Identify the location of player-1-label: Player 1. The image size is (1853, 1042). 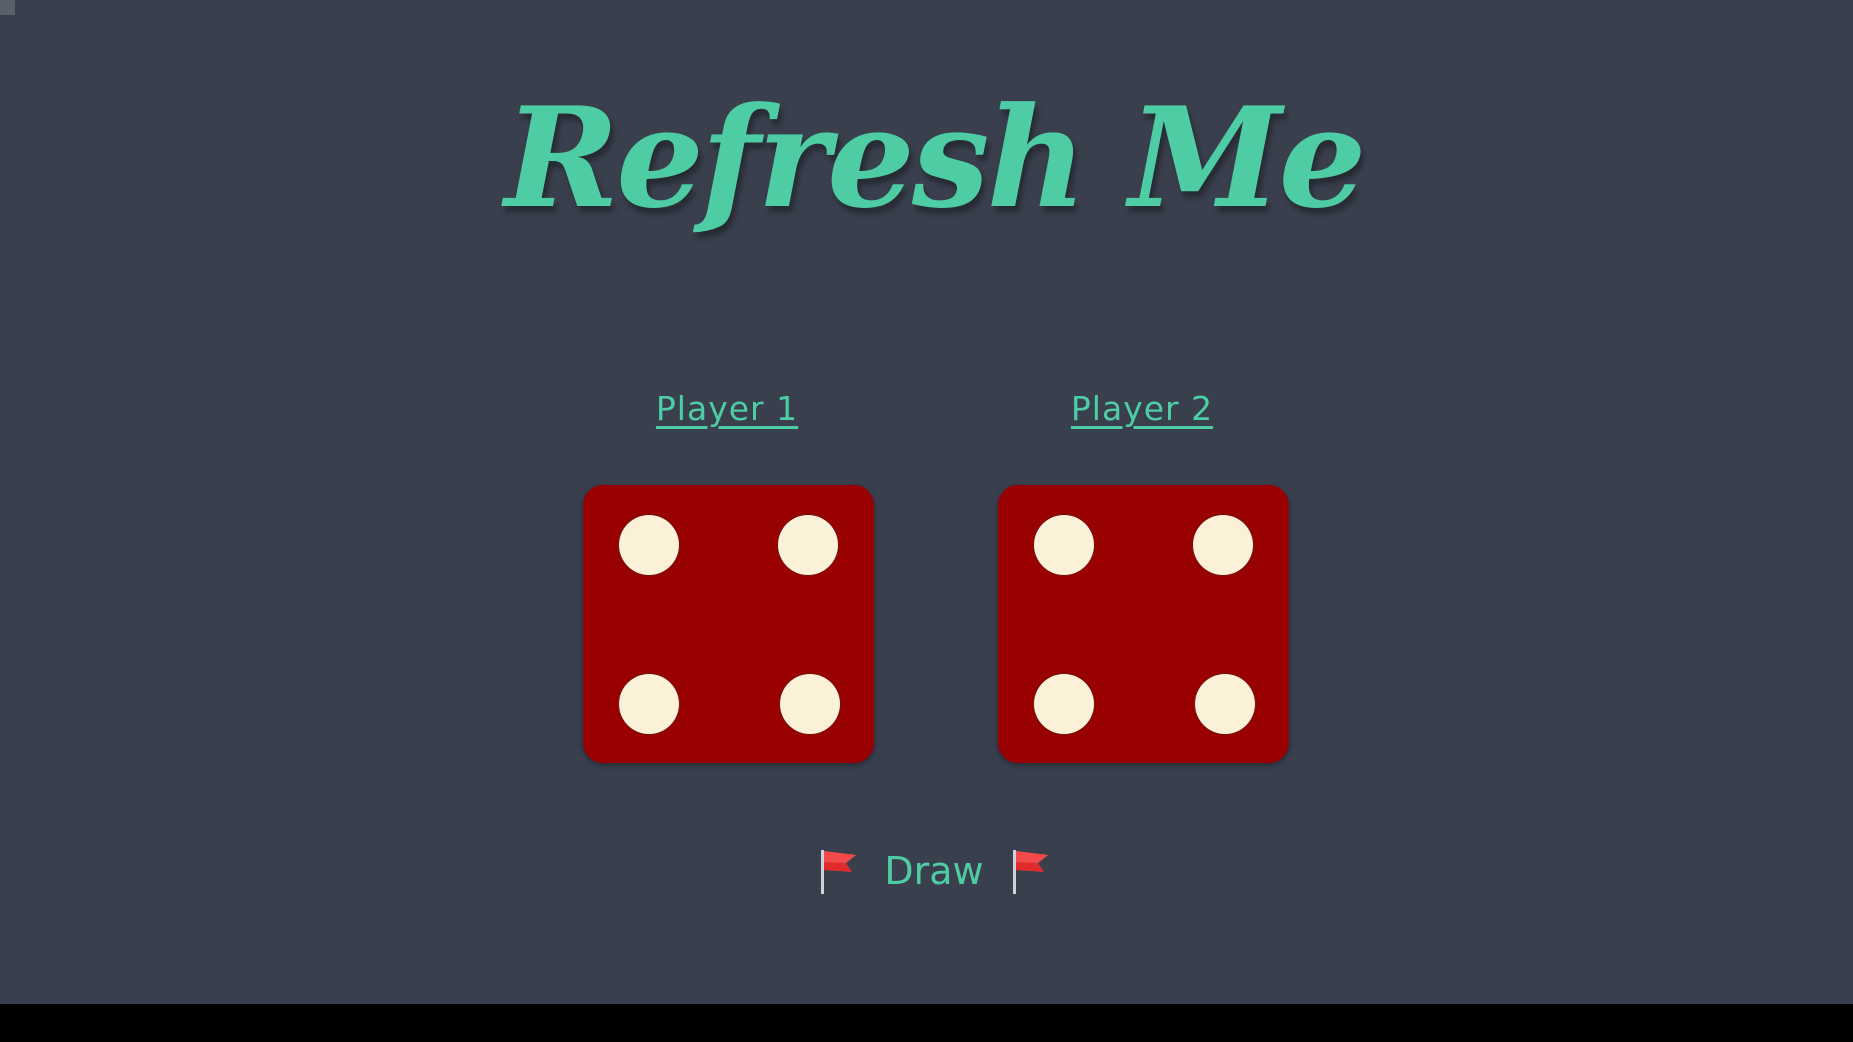
(727, 408).